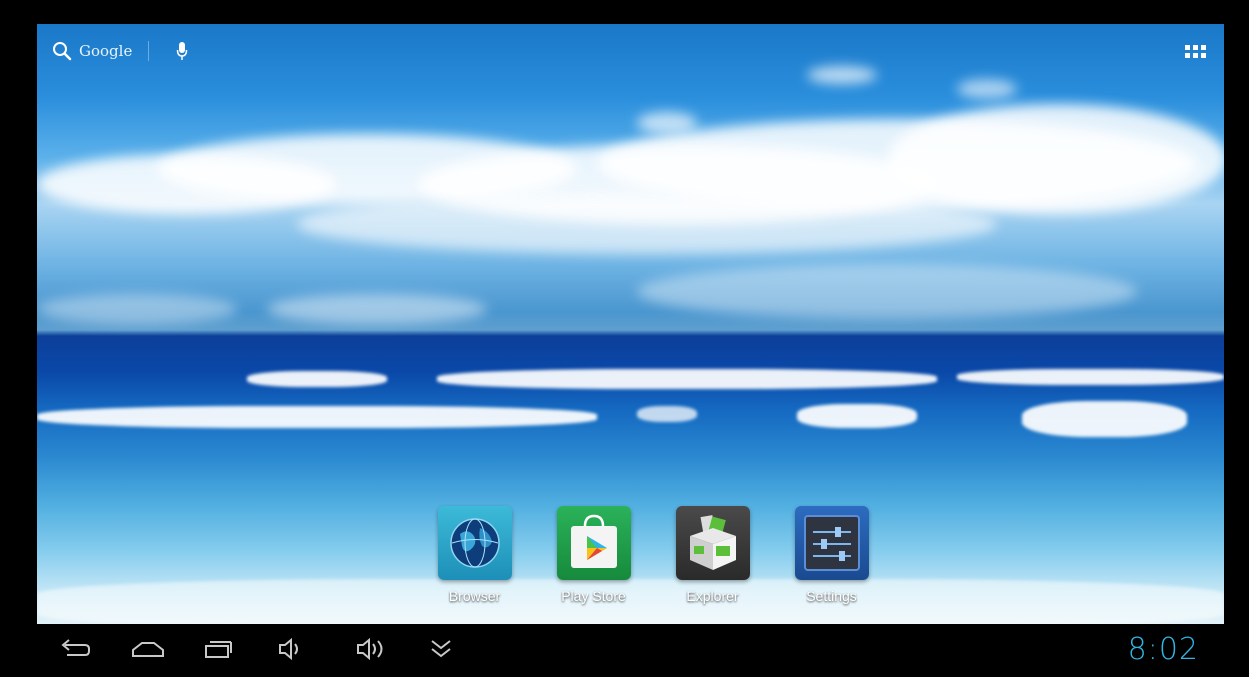  I want to click on app-label: Explorer, so click(712, 596).